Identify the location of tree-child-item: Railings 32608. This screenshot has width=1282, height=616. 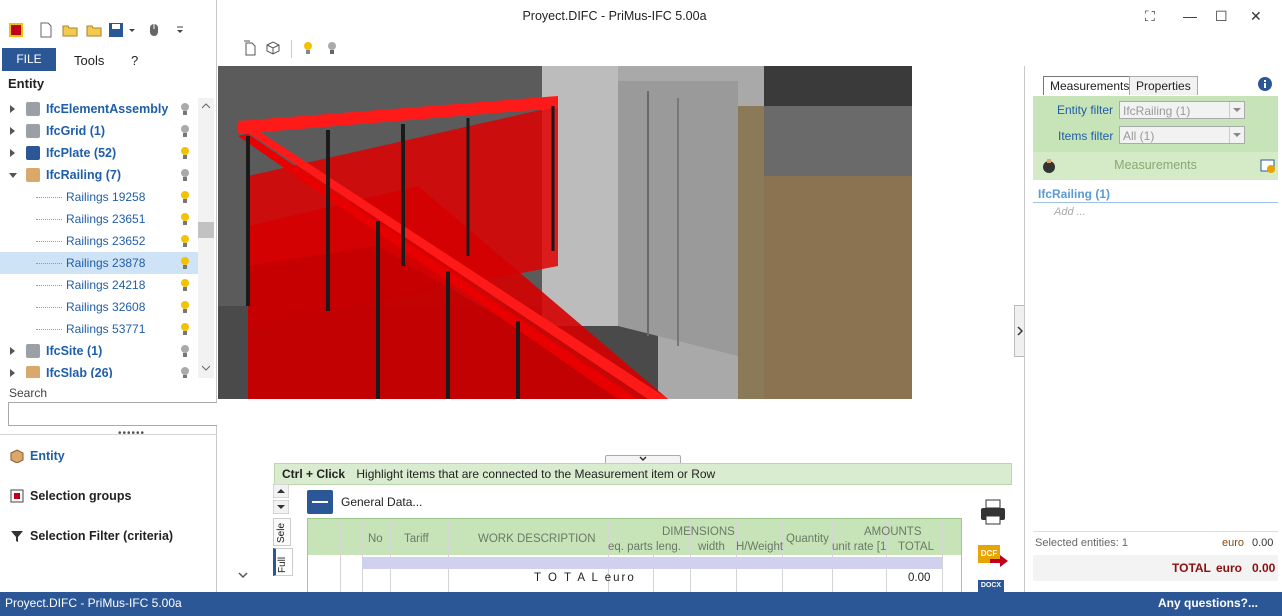
(99, 307).